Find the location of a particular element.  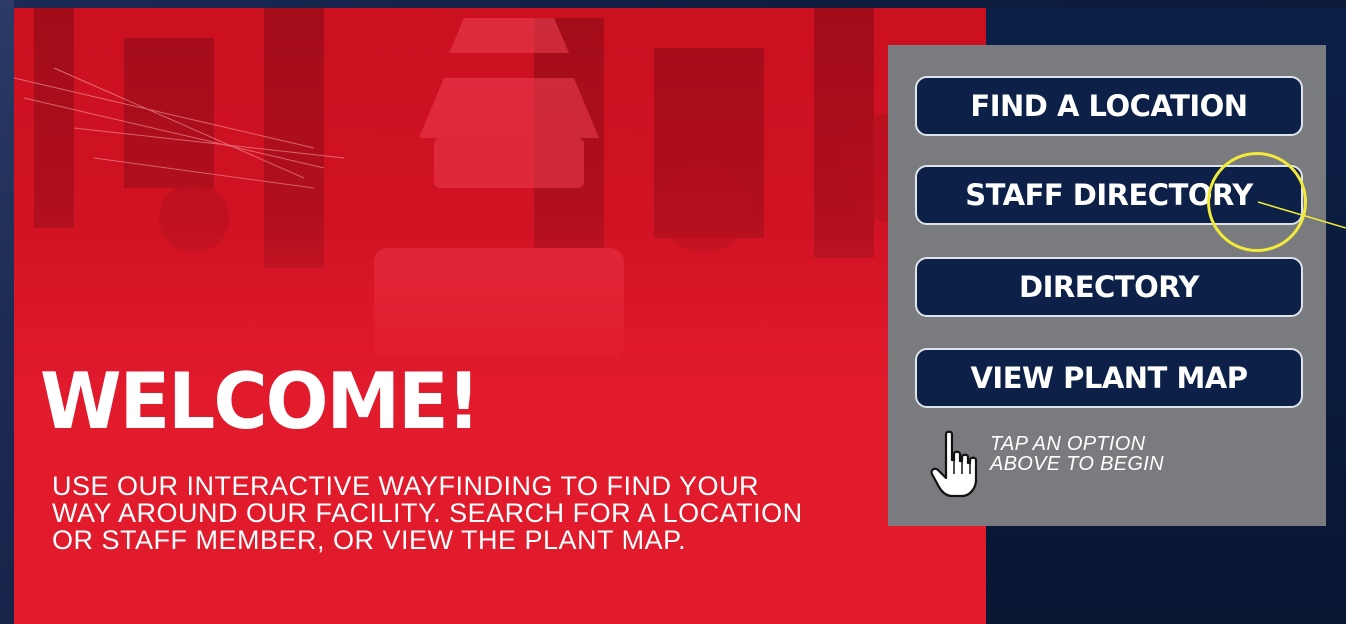

directory-button: DIRECTORY is located at coordinates (1109, 287).